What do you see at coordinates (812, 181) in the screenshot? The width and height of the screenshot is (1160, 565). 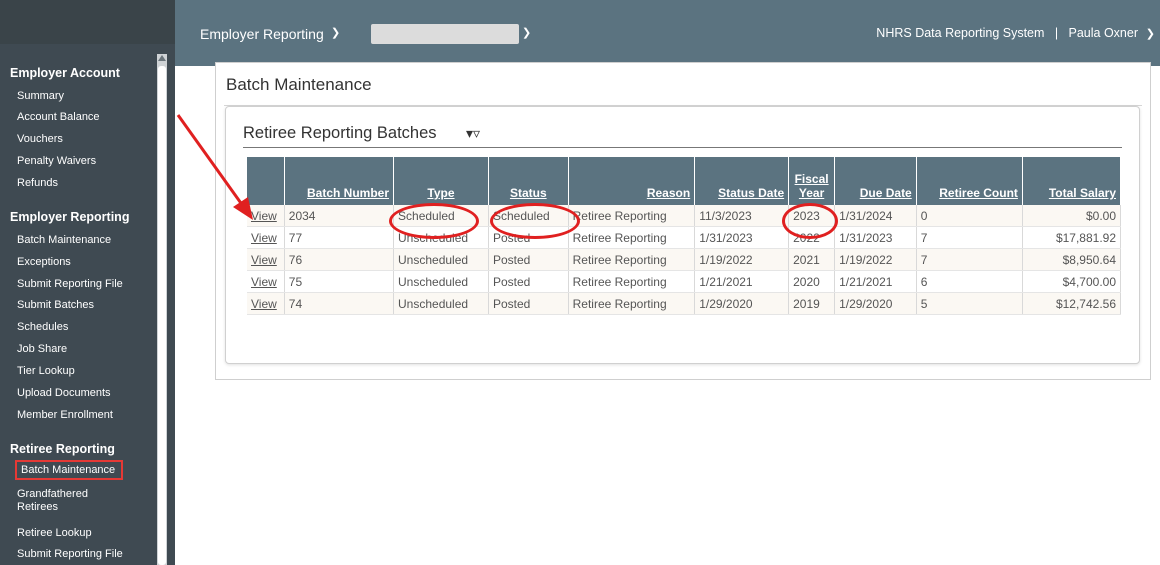 I see `header-fiscal-year: Fiscal Year` at bounding box center [812, 181].